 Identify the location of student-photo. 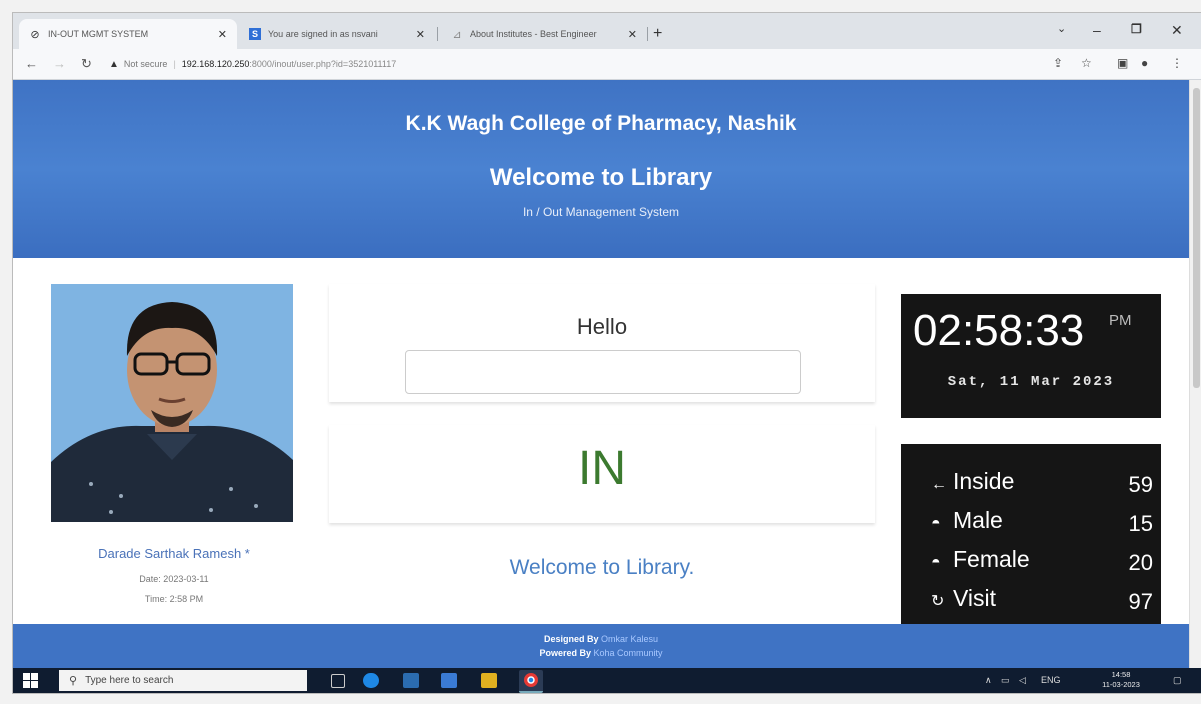
(172, 403).